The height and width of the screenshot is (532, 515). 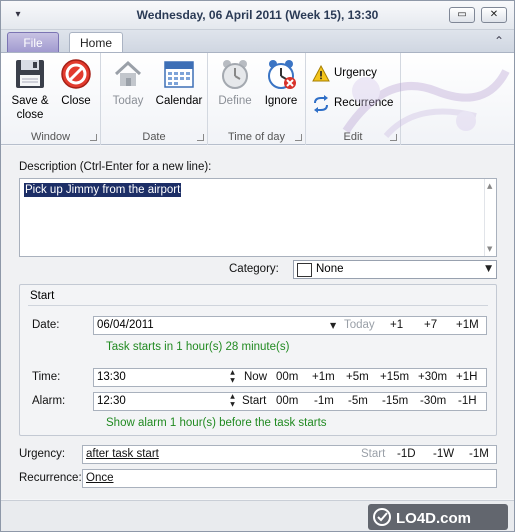 I want to click on description-scrollbar: ▲ ▼, so click(x=490, y=217).